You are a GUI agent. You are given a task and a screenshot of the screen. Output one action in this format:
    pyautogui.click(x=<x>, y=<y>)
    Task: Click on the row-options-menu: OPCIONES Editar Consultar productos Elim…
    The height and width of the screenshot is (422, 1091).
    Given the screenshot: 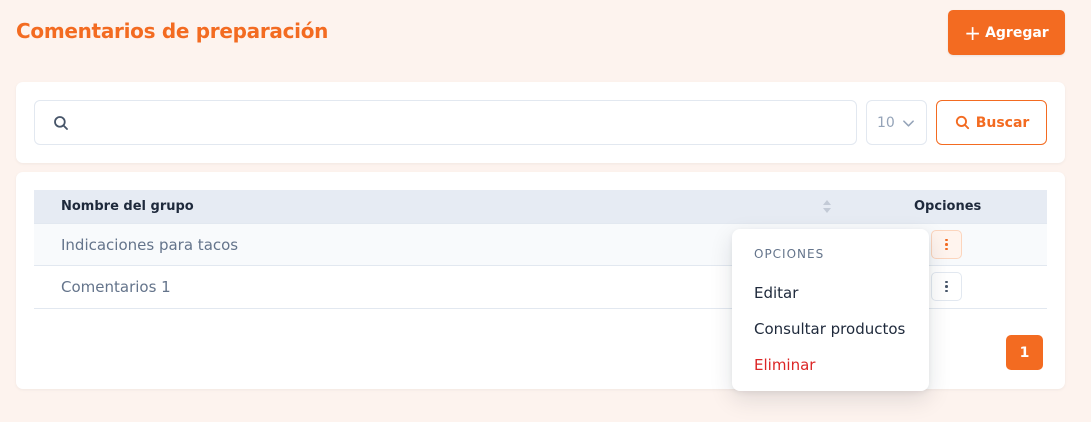 What is the action you would take?
    pyautogui.click(x=830, y=310)
    